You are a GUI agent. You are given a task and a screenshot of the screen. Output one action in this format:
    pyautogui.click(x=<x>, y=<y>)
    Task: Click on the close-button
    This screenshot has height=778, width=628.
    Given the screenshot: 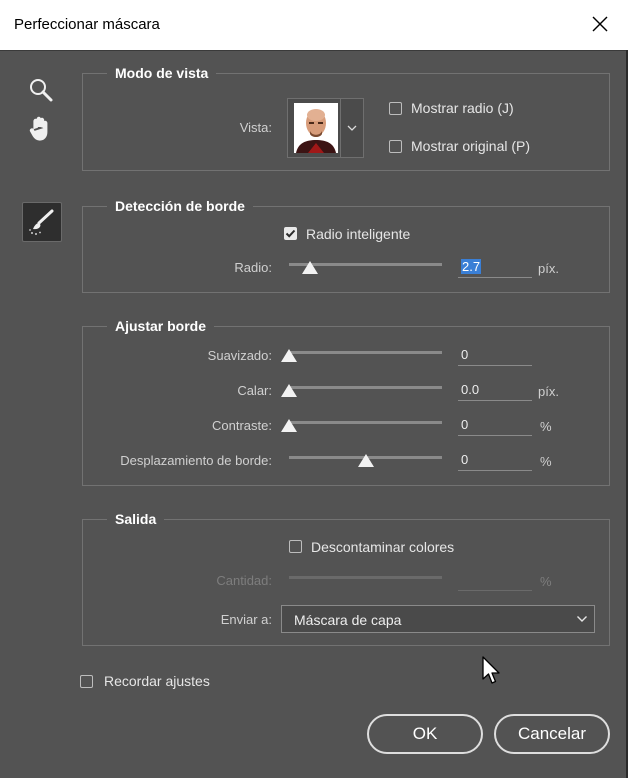 What is the action you would take?
    pyautogui.click(x=600, y=24)
    